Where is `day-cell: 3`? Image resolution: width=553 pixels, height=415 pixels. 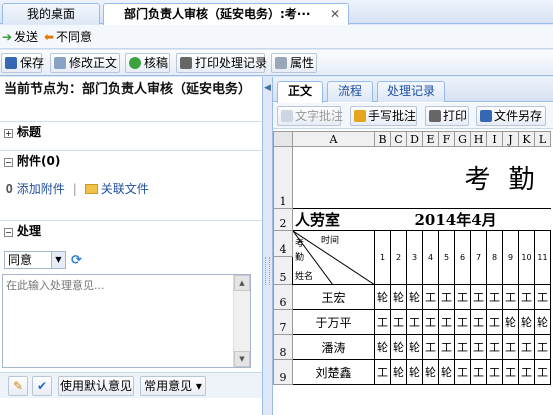
day-cell: 3 is located at coordinates (414, 257).